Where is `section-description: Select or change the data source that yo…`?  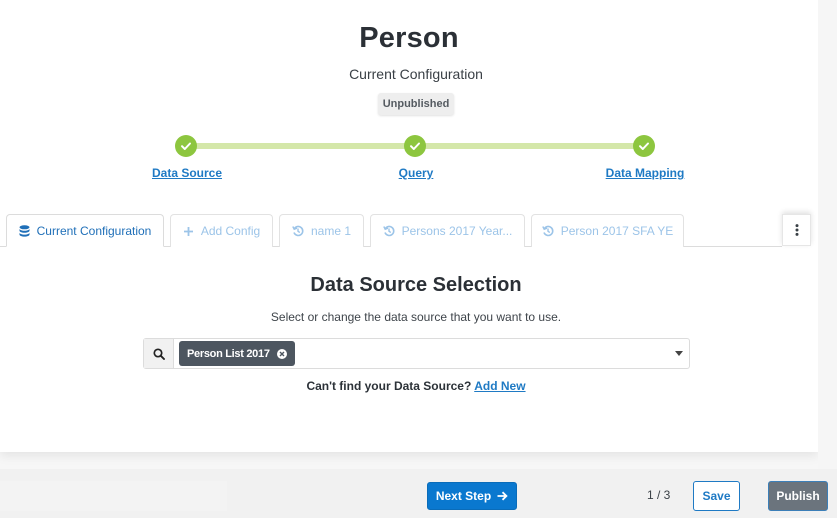 section-description: Select or change the data source that yo… is located at coordinates (416, 317).